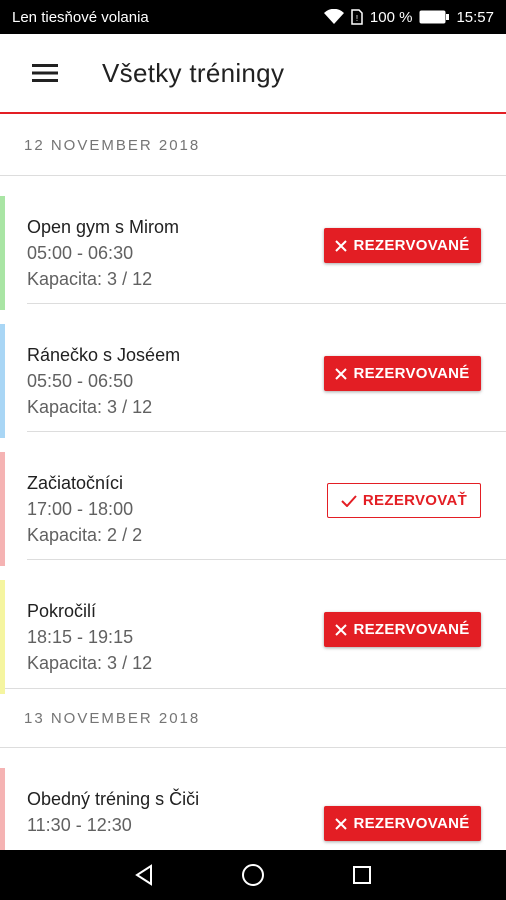 The width and height of the screenshot is (506, 900). Describe the element at coordinates (103, 227) in the screenshot. I see `training-name: Open gym s Mirom` at that location.